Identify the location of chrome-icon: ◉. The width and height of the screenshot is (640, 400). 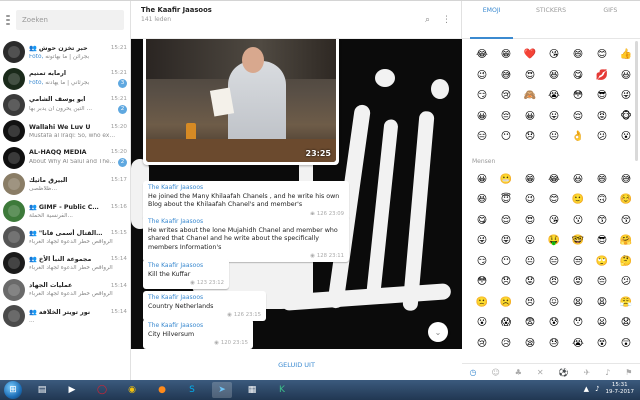
(132, 390).